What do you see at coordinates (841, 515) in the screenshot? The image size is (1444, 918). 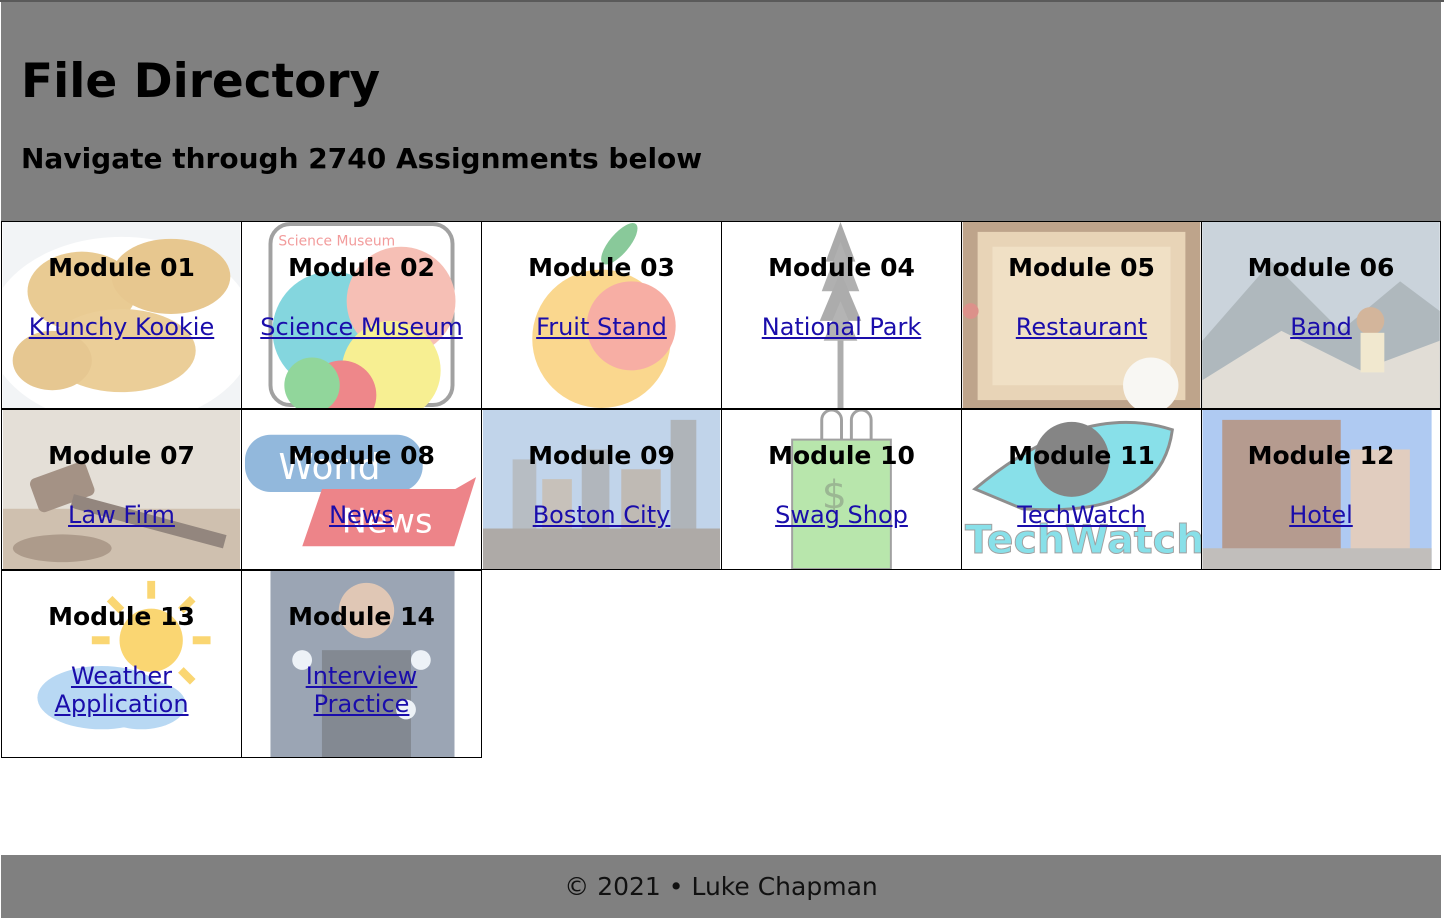 I see `module-link-swag-shop: Swag Shop` at bounding box center [841, 515].